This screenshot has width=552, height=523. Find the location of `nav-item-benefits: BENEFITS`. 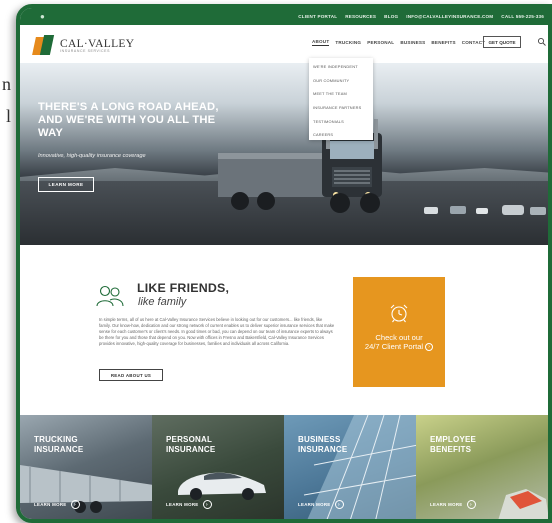

nav-item-benefits: BENEFITS is located at coordinates (443, 42).